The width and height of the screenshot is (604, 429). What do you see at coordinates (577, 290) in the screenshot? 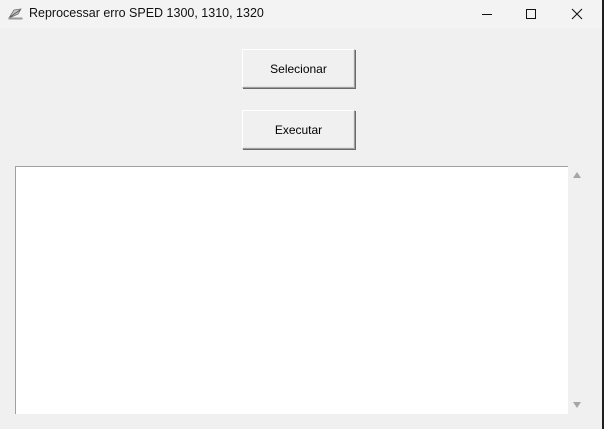
I see `vertical-scrollbar` at bounding box center [577, 290].